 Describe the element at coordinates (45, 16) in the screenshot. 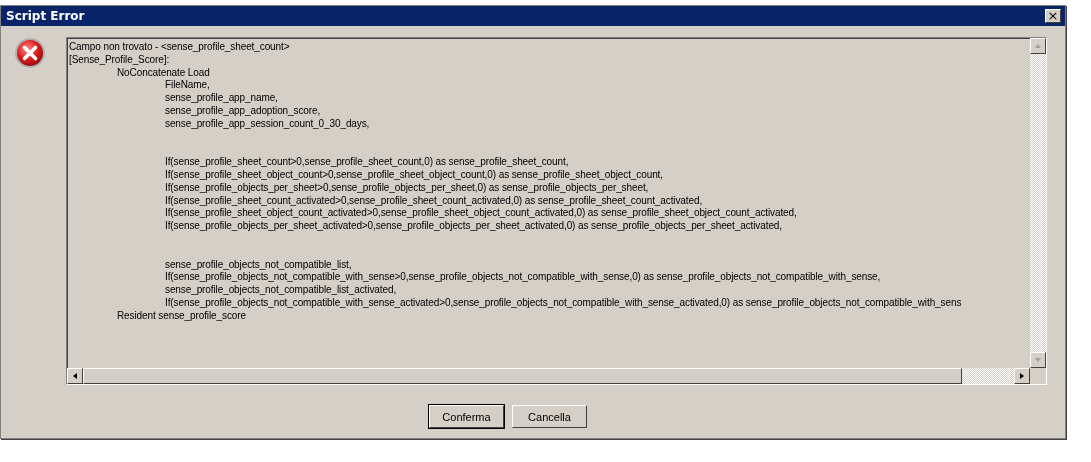

I see `window-title: Script Error` at that location.